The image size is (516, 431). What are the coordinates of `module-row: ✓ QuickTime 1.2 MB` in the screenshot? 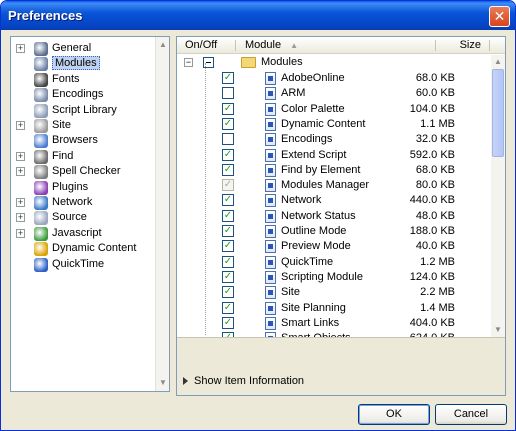 It's located at (334, 262).